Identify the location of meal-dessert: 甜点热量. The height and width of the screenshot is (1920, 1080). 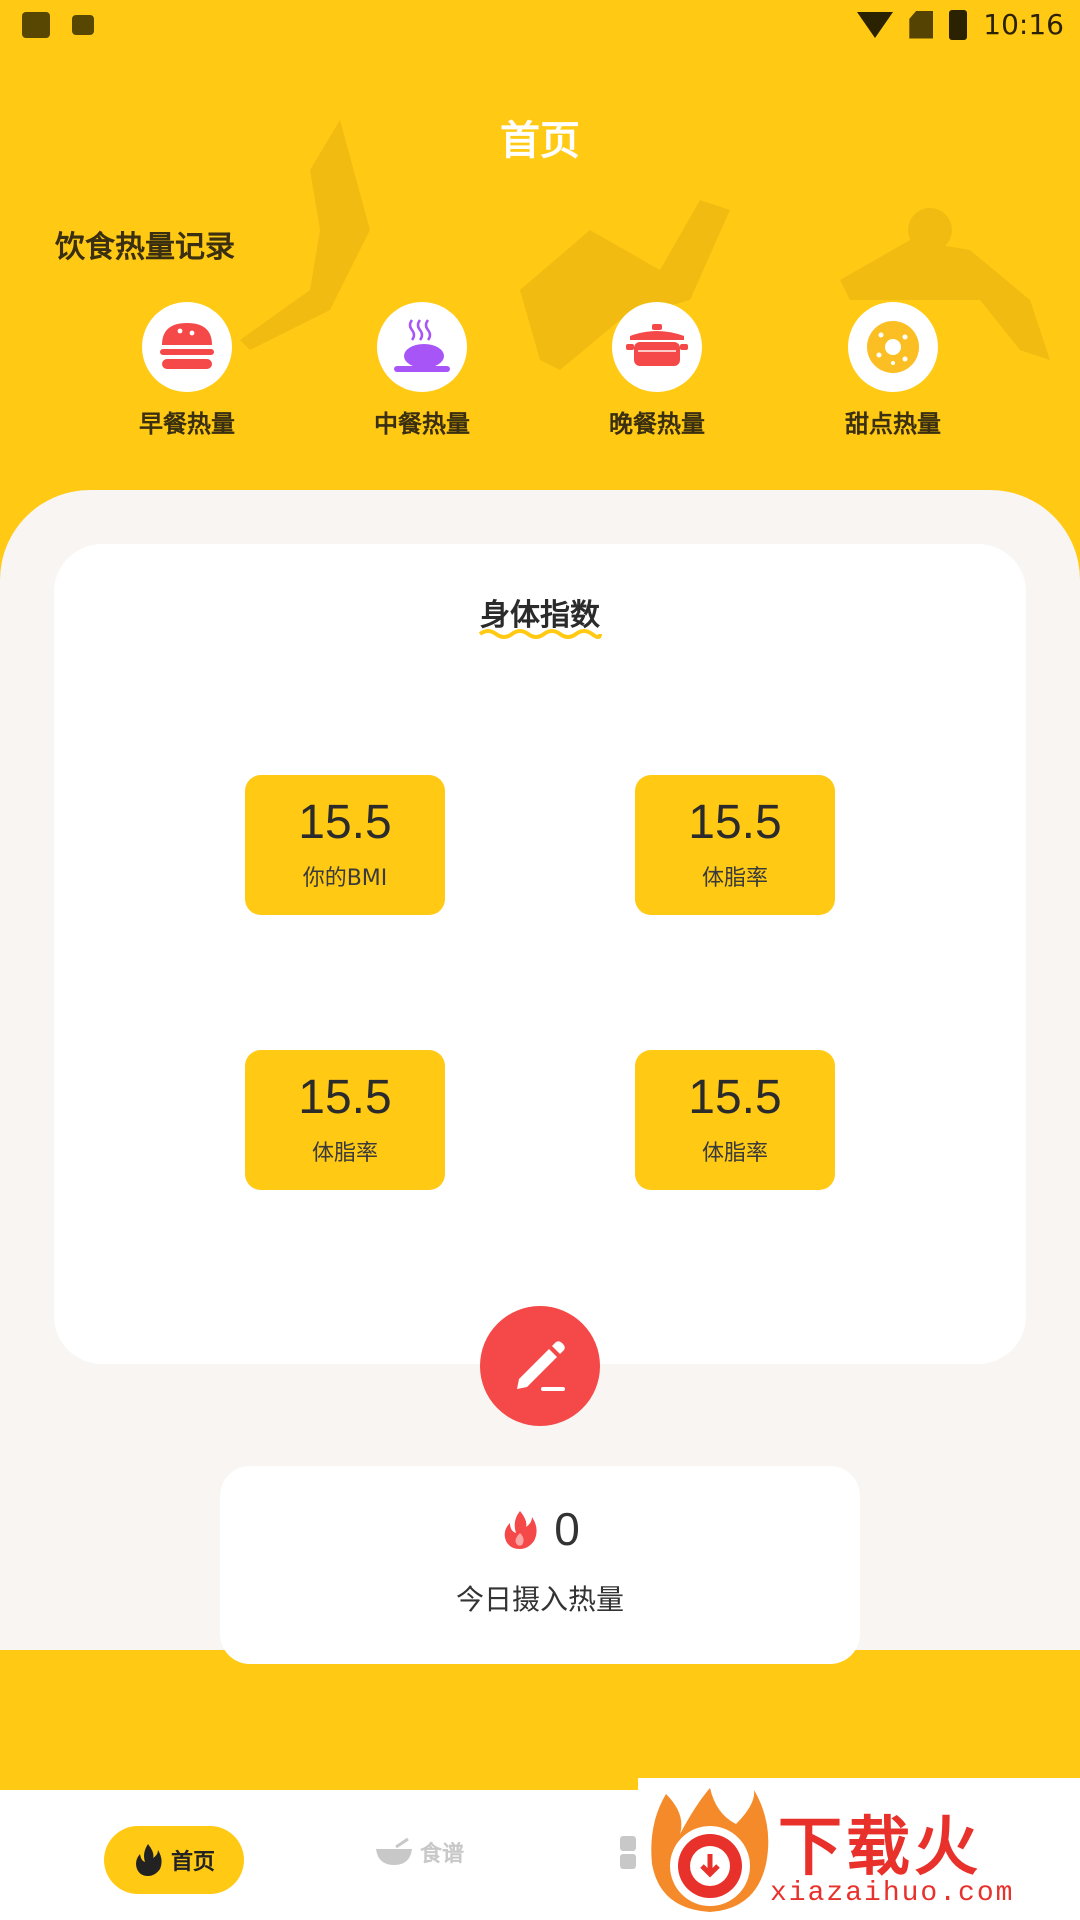
(893, 370).